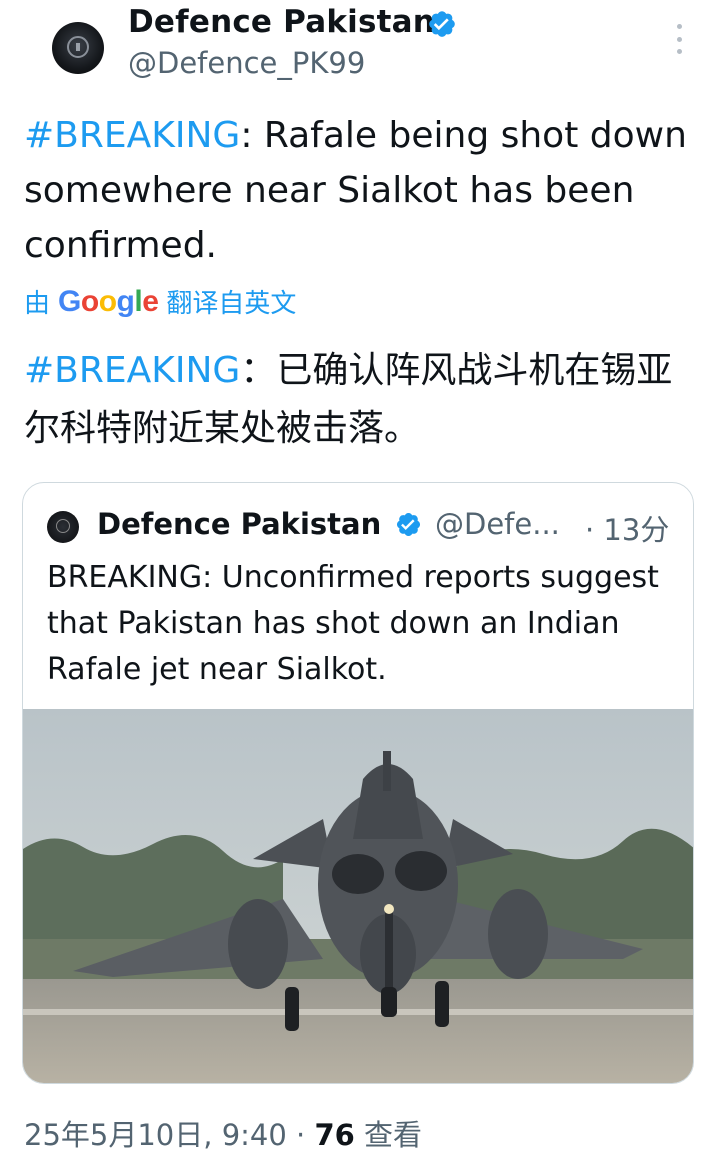 The image size is (718, 1175). Describe the element at coordinates (231, 304) in the screenshot. I see `translate-suffix: 翻译自英文` at that location.